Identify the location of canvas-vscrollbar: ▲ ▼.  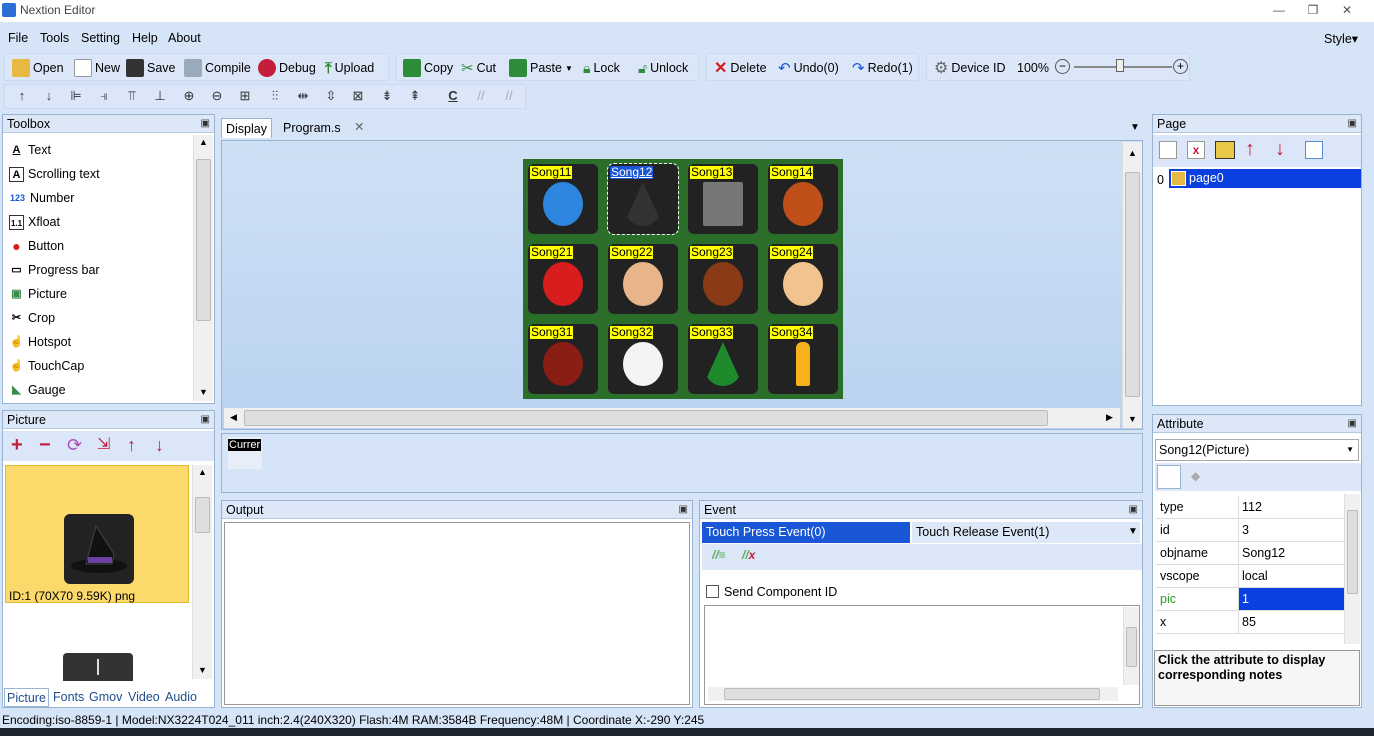
(1132, 285).